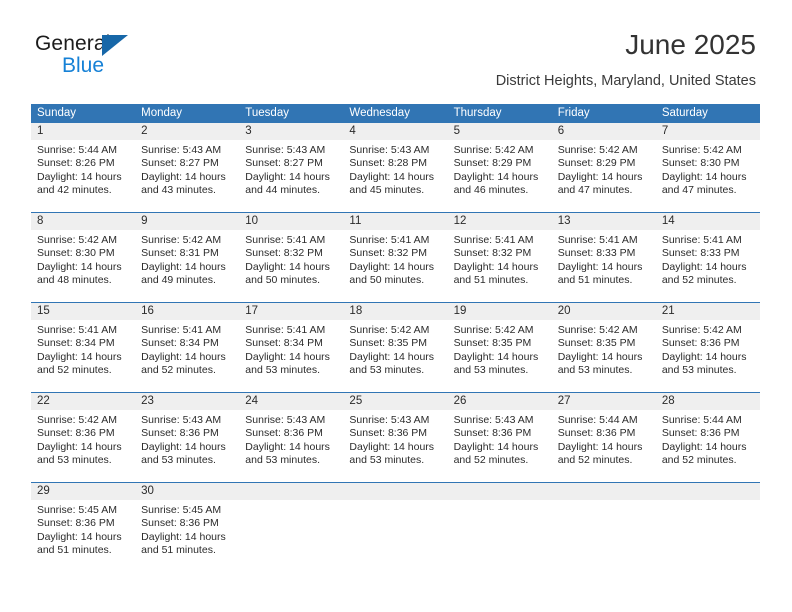  What do you see at coordinates (115, 45) in the screenshot?
I see `triangle-icon` at bounding box center [115, 45].